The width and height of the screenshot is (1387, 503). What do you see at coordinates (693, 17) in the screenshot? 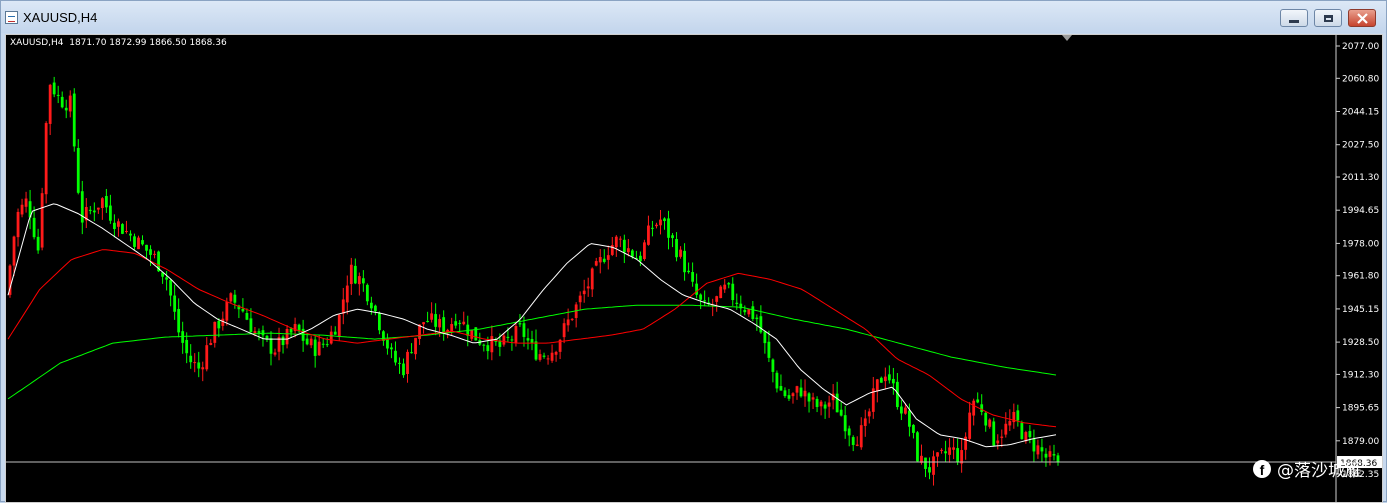
I see `title-bar: XAUUSD,H4` at bounding box center [693, 17].